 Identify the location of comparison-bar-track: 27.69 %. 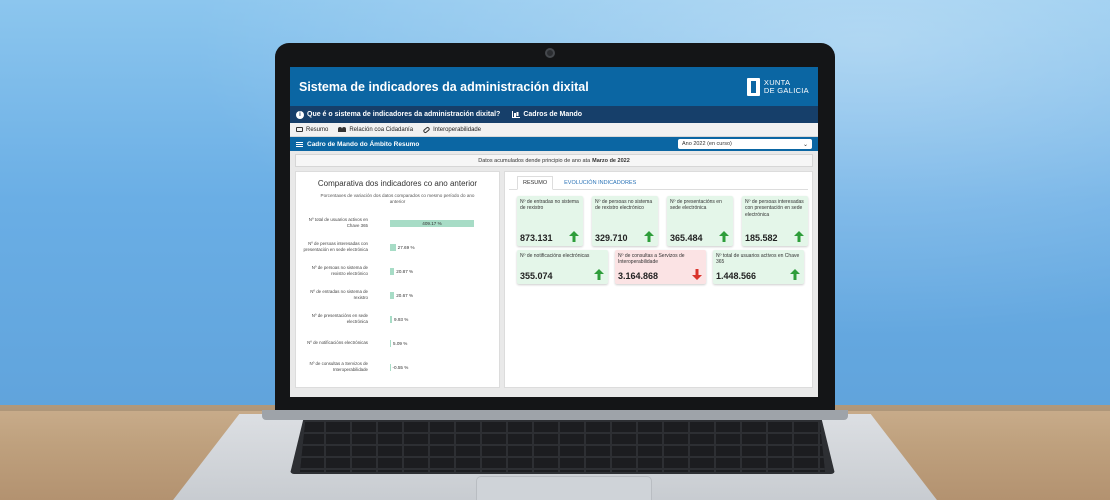
(433, 247).